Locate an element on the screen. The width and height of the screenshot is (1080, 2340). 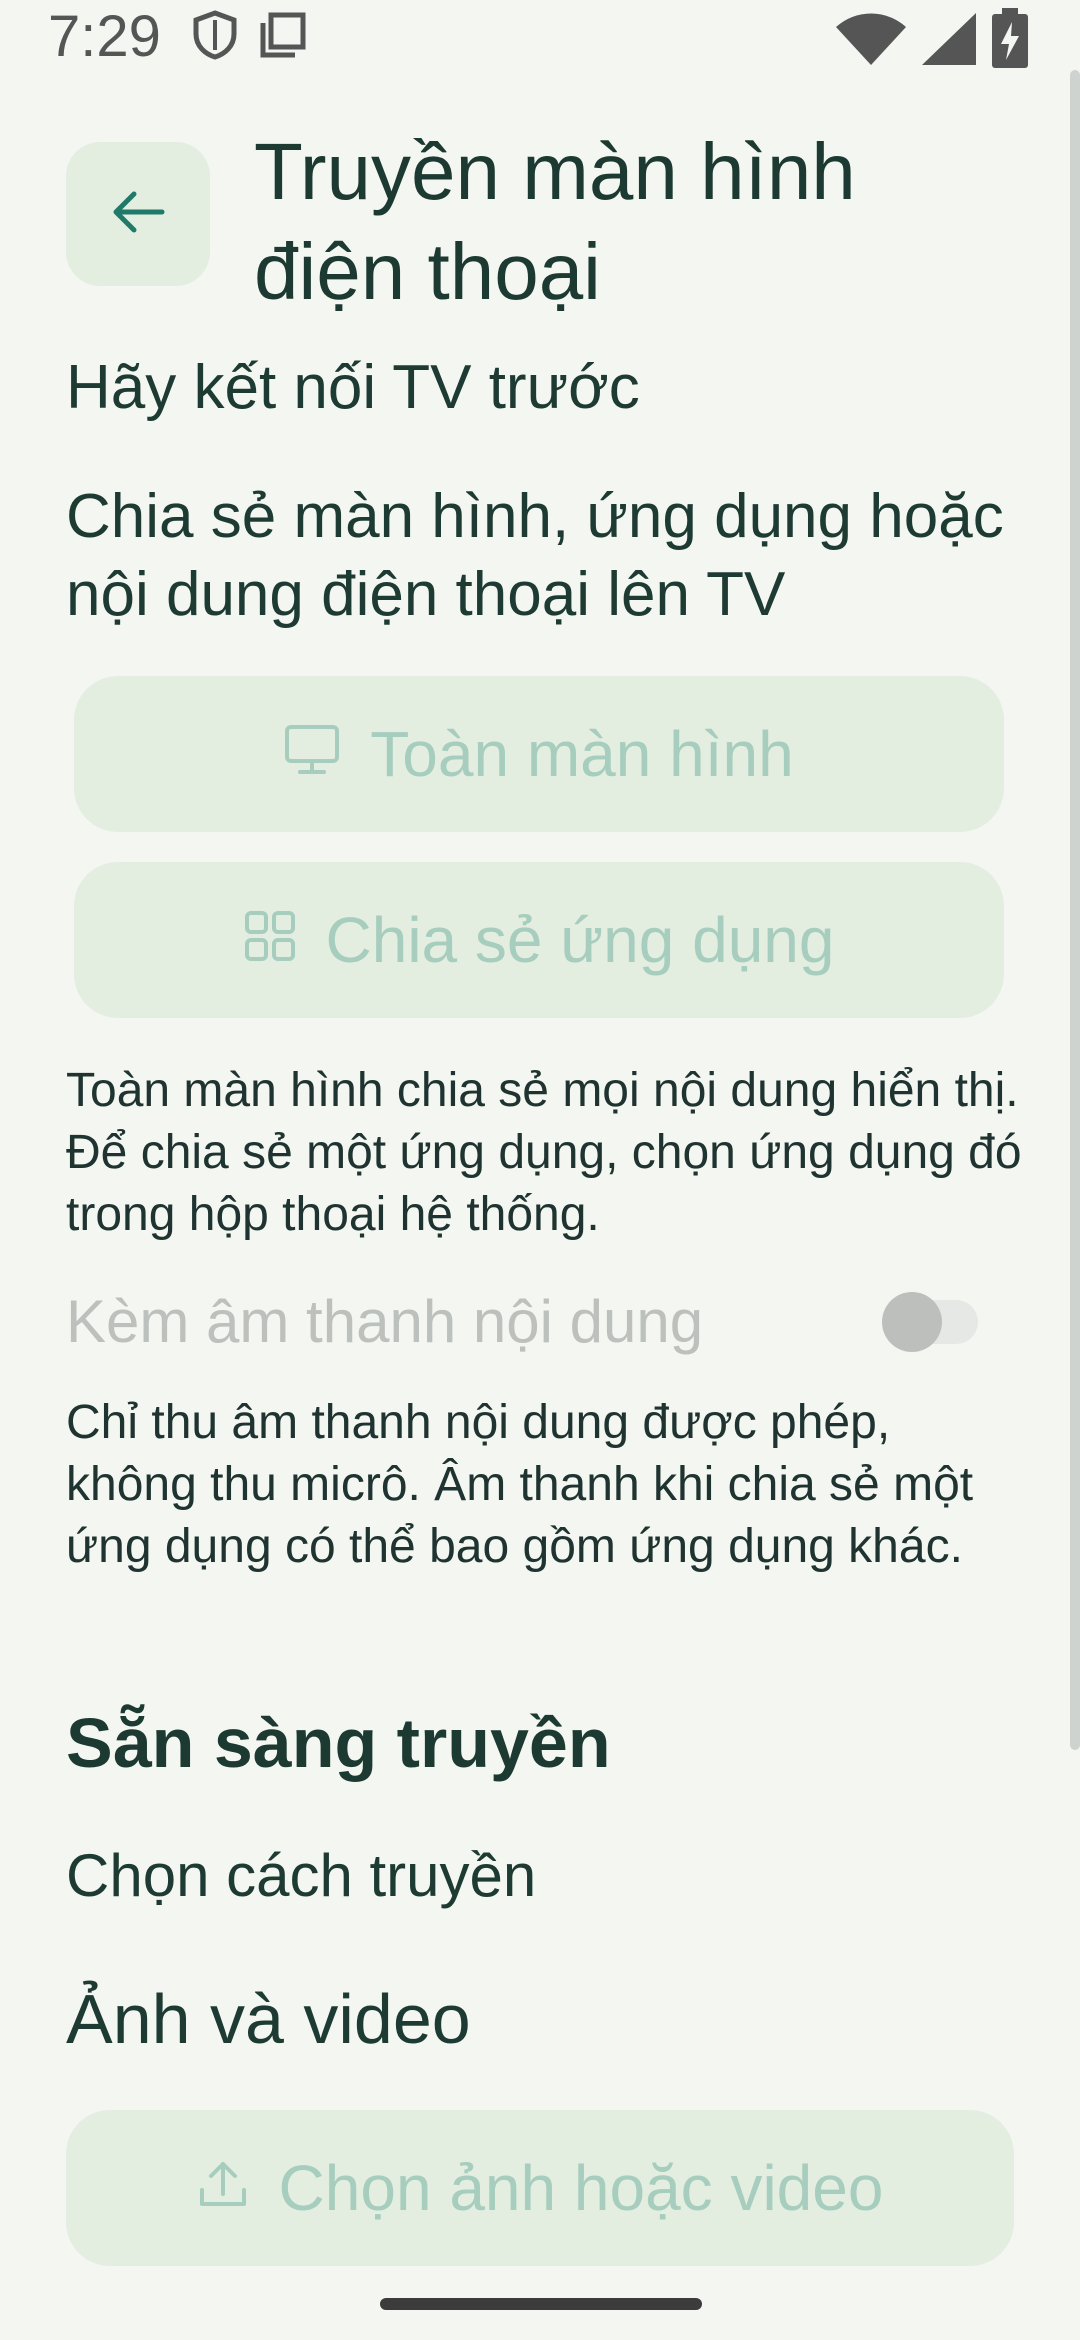
monitor-icon is located at coordinates (312, 754).